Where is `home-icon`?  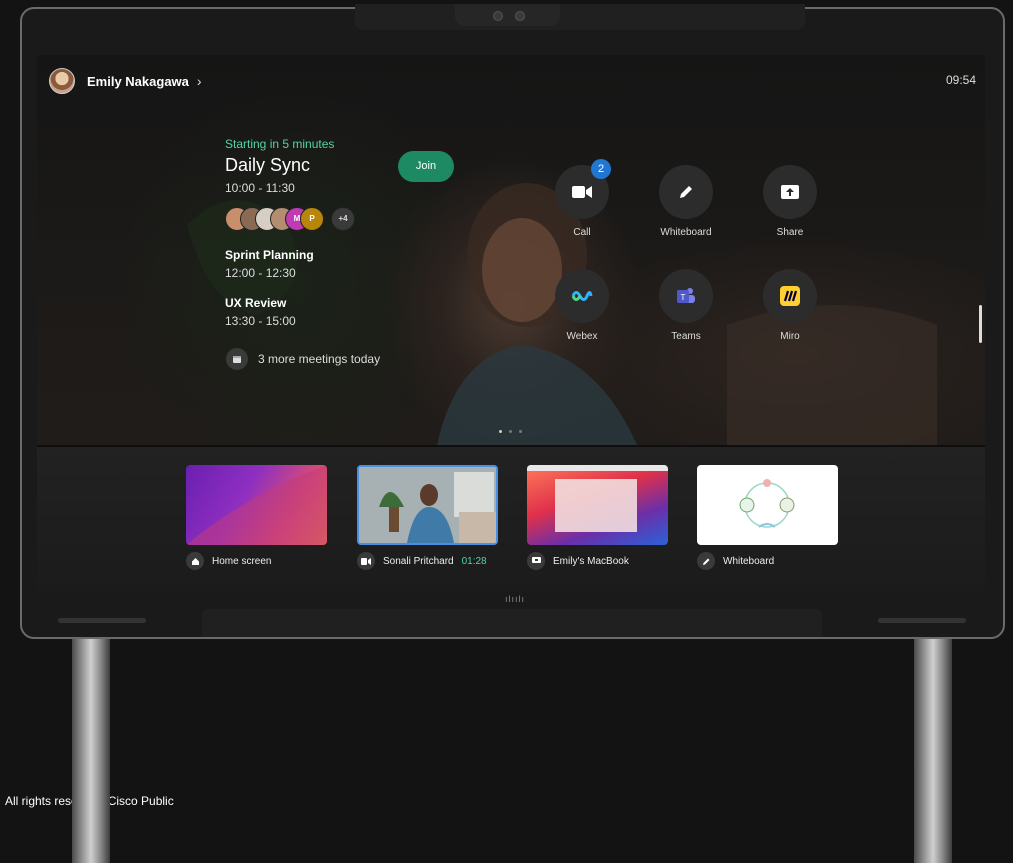 home-icon is located at coordinates (195, 561).